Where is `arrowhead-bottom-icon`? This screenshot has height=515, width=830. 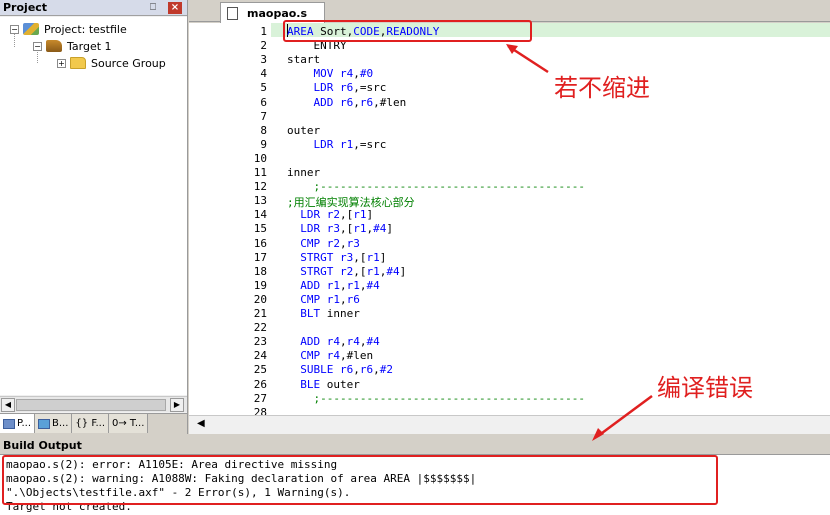
arrowhead-bottom-icon is located at coordinates (598, 434).